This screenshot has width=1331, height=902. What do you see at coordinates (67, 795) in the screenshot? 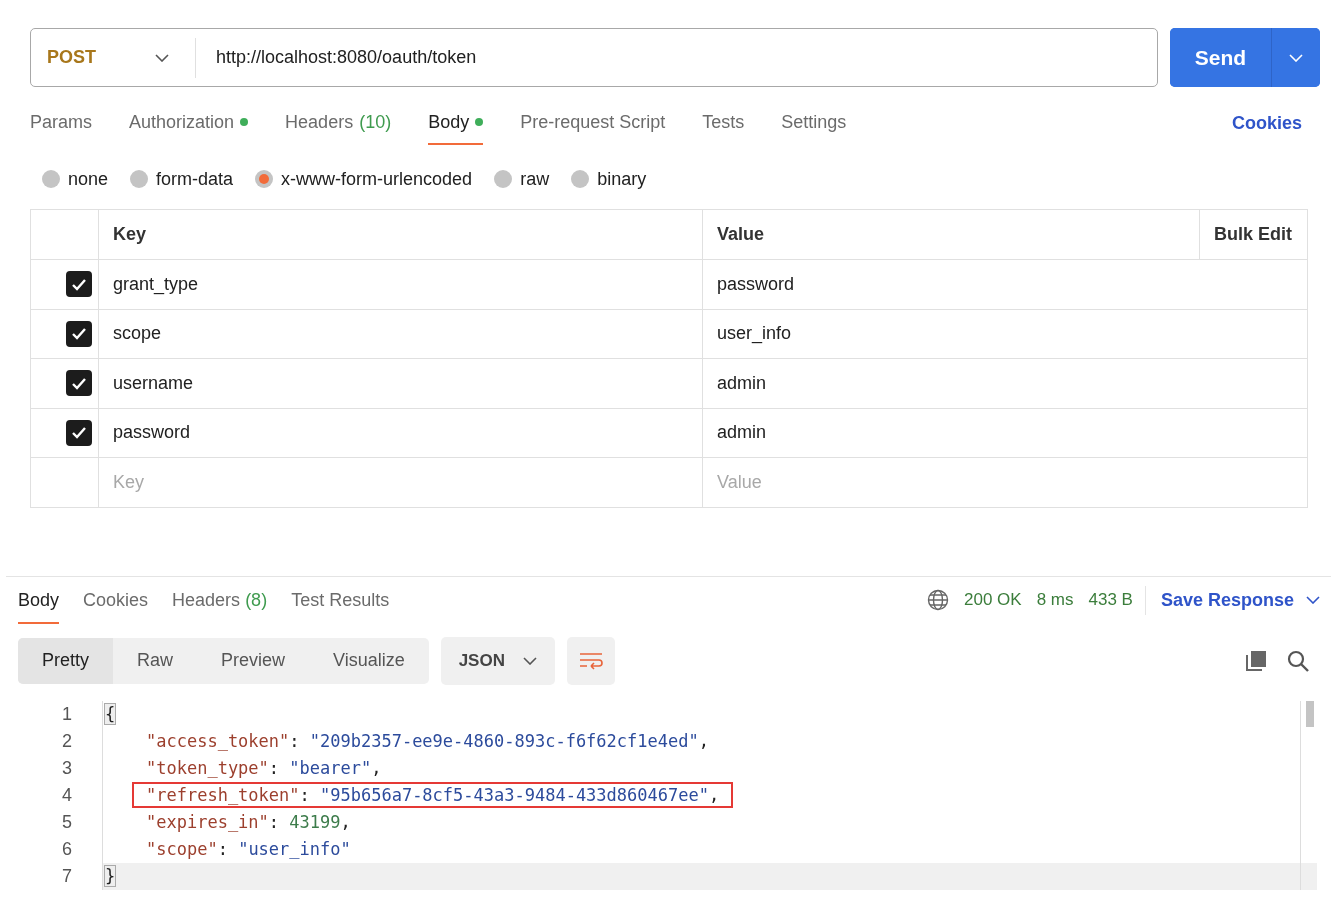
I see `line-number: 4` at bounding box center [67, 795].